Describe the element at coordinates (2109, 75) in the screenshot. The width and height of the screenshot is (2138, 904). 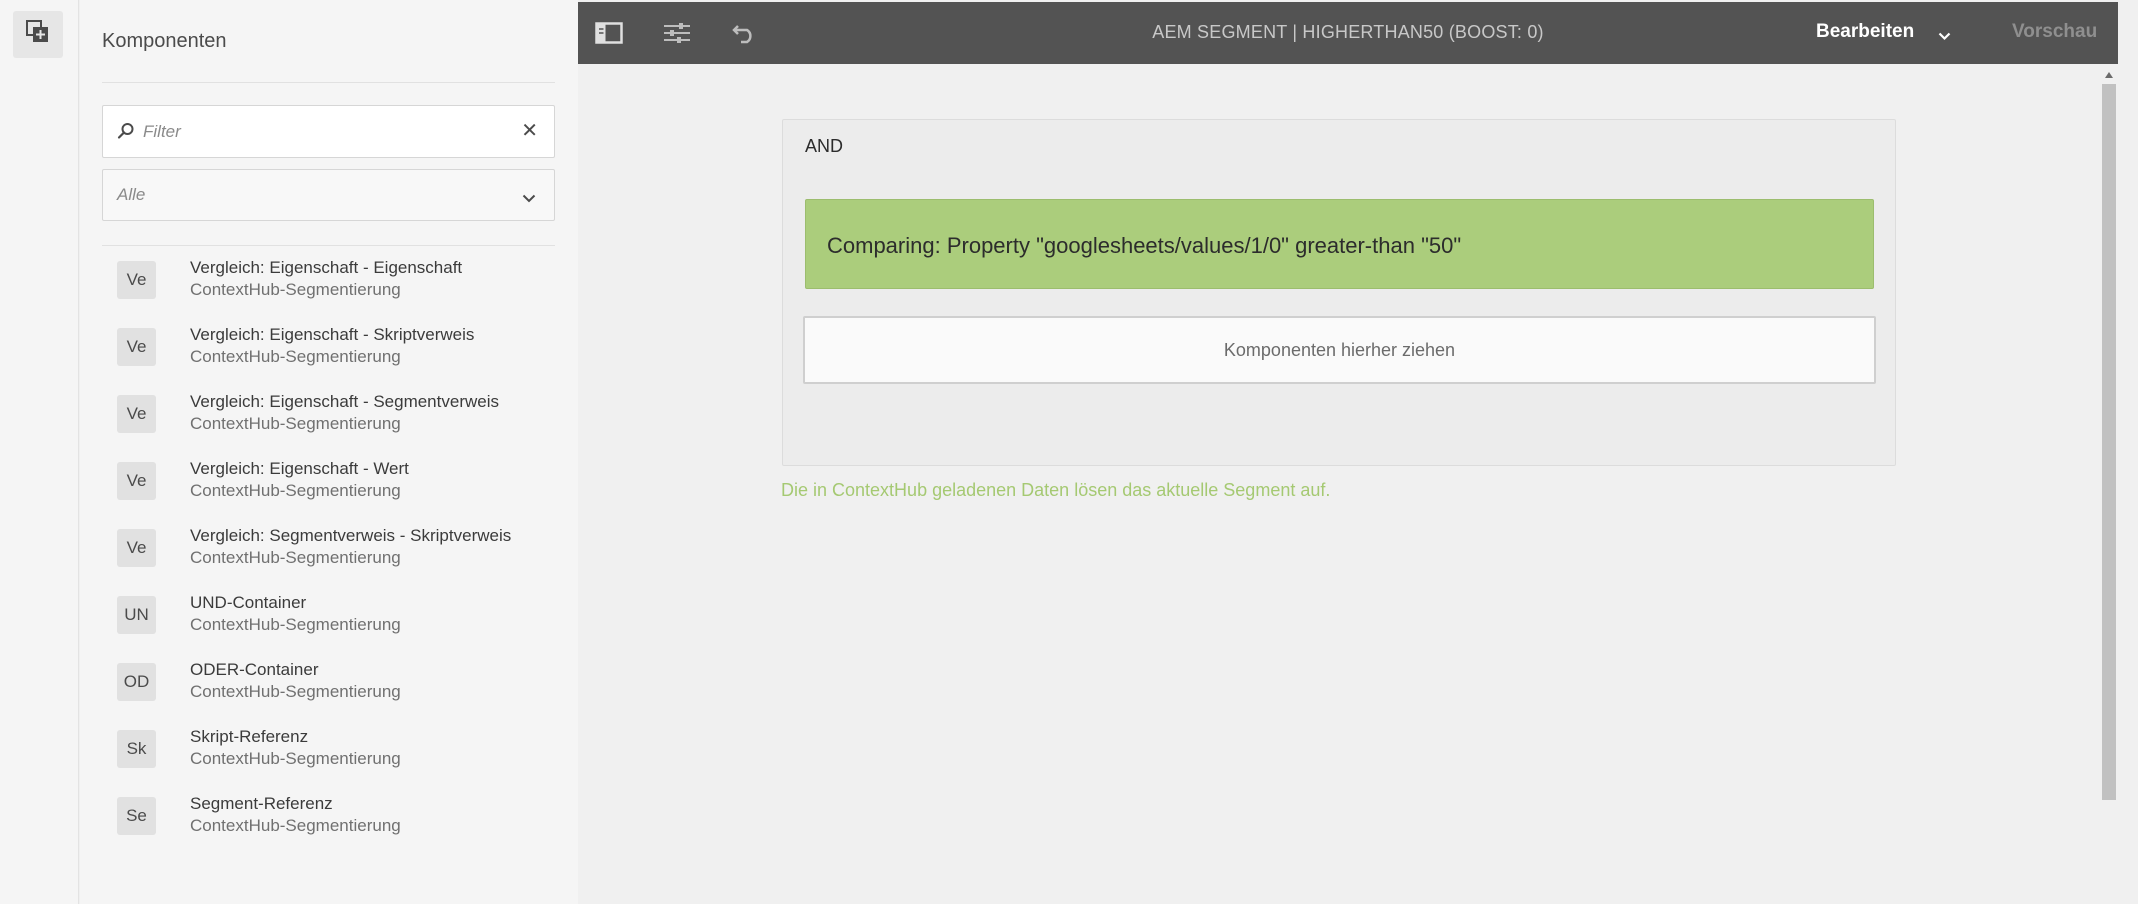
I see `scroll-up-arrow-icon` at that location.